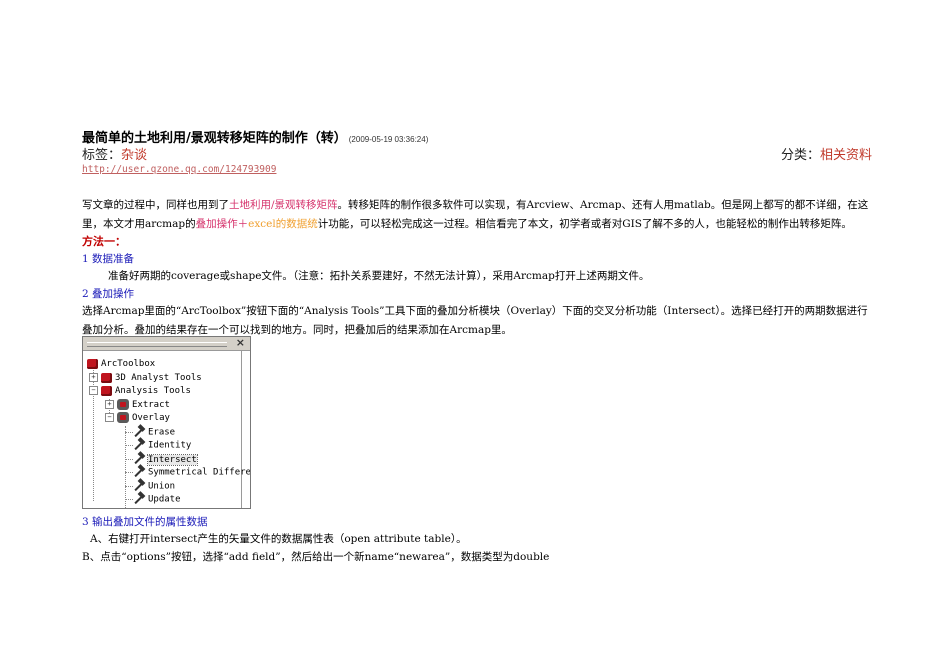 Image resolution: width=950 pixels, height=672 pixels. Describe the element at coordinates (388, 139) in the screenshot. I see `article-date: (2009-05-19 03:36:24)` at that location.